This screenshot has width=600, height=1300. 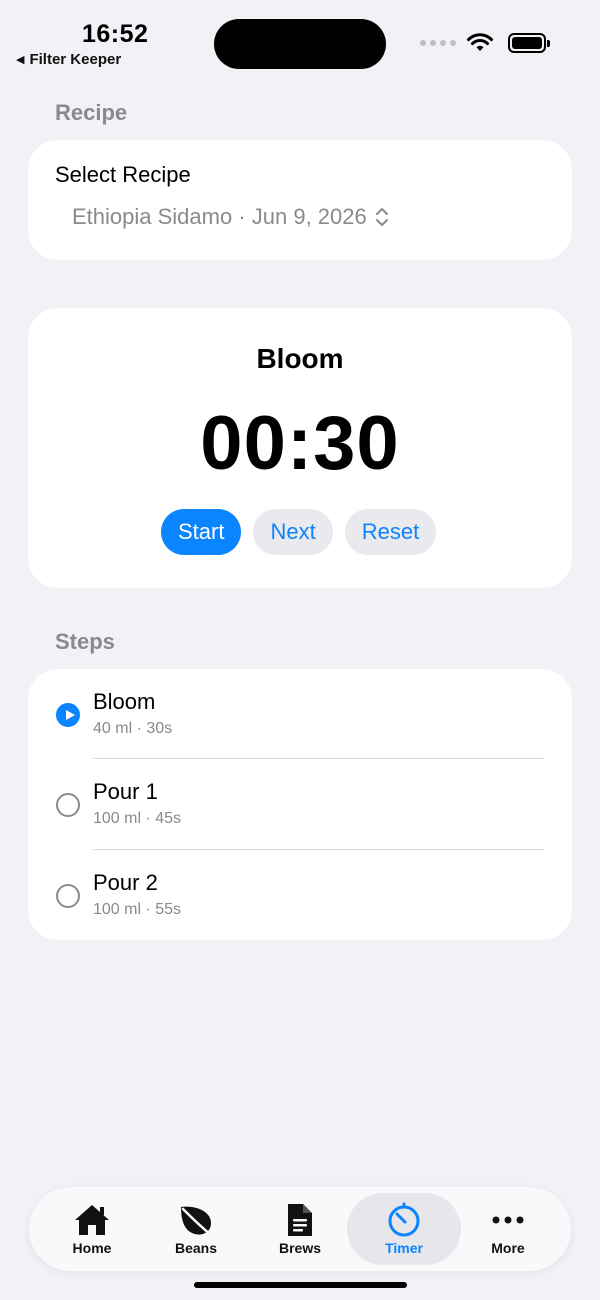 What do you see at coordinates (300, 895) in the screenshot?
I see `step-row: Pour 2 100 ml · 55s` at bounding box center [300, 895].